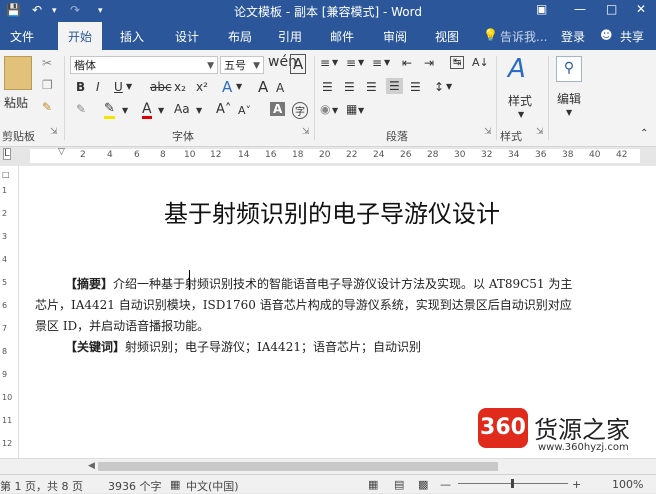 The height and width of the screenshot is (494, 656). I want to click on tab-references: 引用, so click(290, 36).